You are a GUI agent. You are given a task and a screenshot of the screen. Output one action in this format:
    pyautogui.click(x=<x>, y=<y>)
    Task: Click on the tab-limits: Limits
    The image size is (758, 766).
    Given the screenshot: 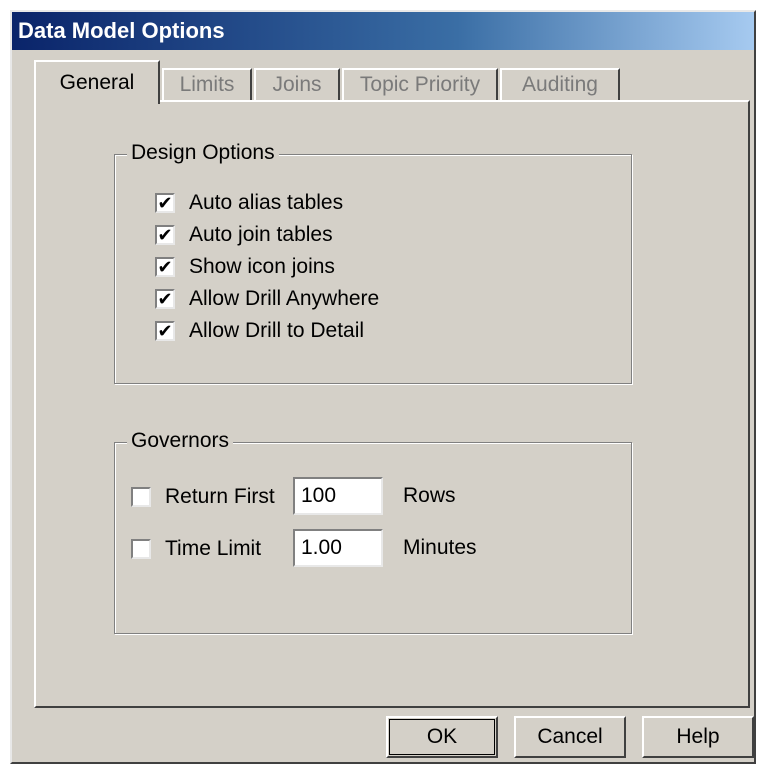 What is the action you would take?
    pyautogui.click(x=207, y=84)
    